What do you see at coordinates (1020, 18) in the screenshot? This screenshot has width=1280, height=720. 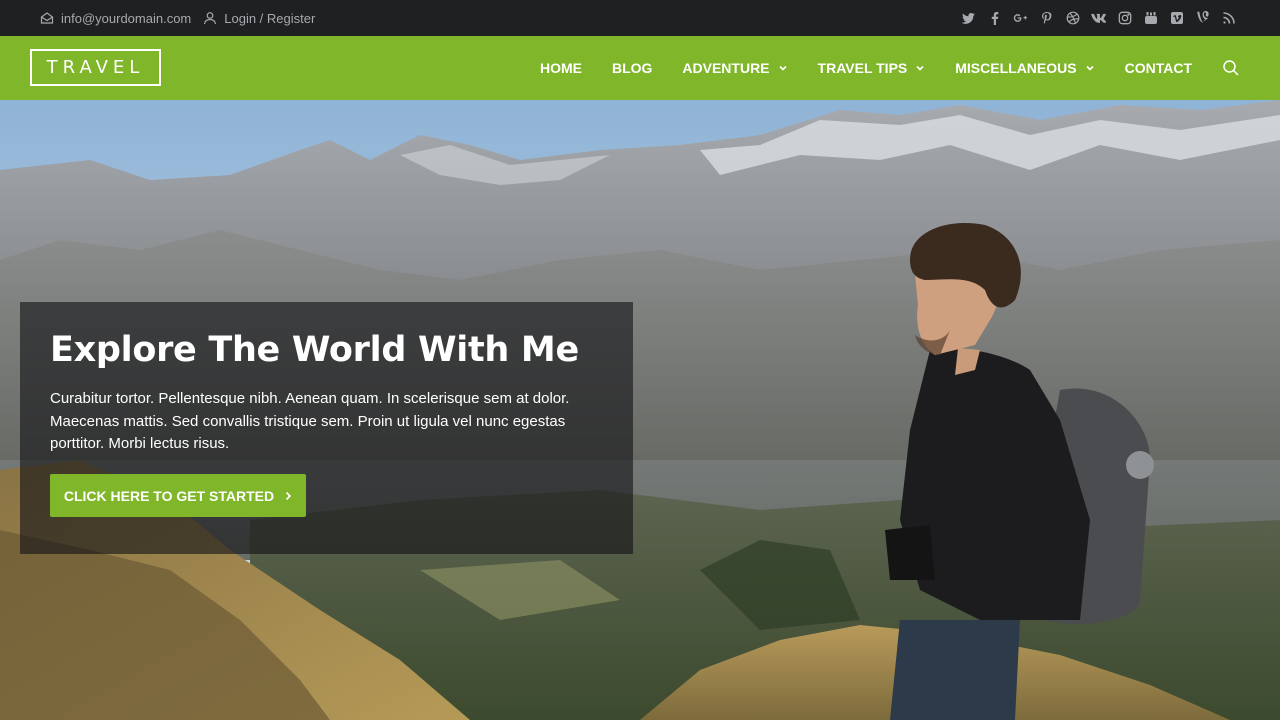 I see `google-plus-icon` at bounding box center [1020, 18].